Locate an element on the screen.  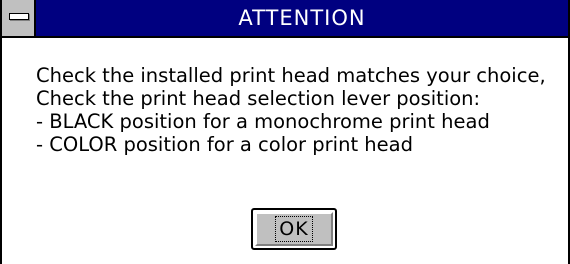
title-bar: ATTENTION is located at coordinates (285, 19).